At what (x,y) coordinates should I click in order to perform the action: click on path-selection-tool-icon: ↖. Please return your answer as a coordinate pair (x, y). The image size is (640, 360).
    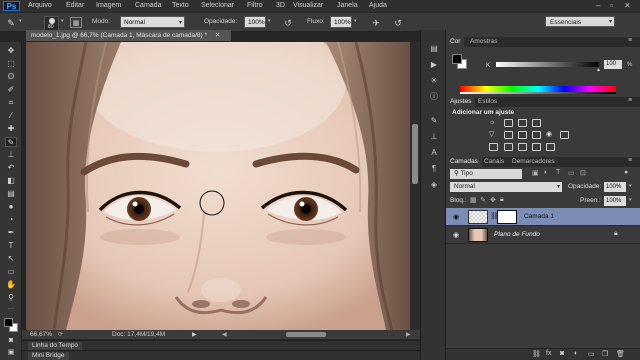
    Looking at the image, I should click on (11, 259).